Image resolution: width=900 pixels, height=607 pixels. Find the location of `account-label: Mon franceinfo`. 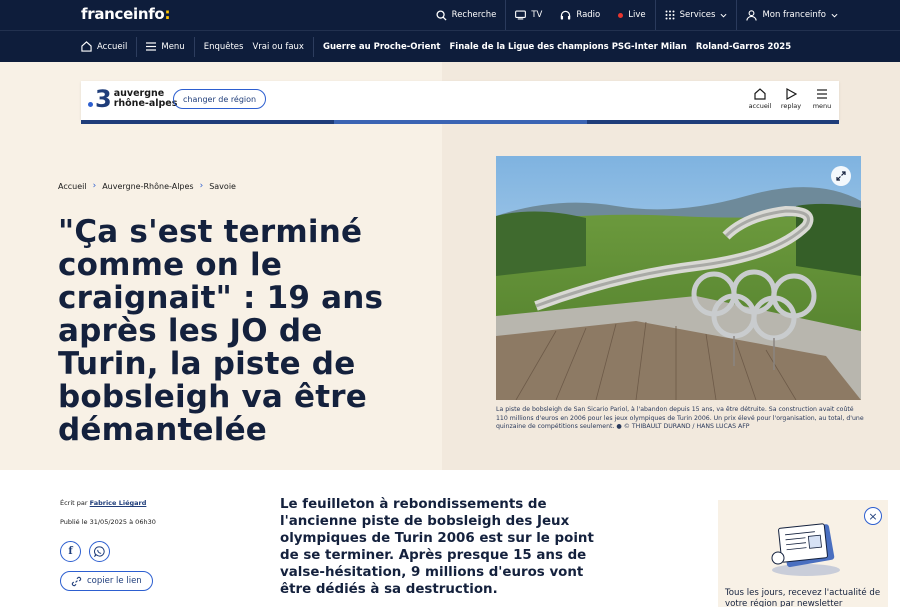

account-label: Mon franceinfo is located at coordinates (794, 15).